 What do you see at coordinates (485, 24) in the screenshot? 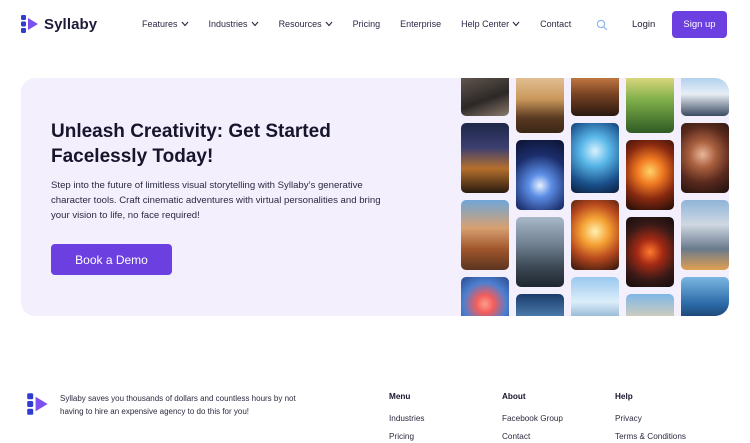
I see `nav-item-label: Help Center` at bounding box center [485, 24].